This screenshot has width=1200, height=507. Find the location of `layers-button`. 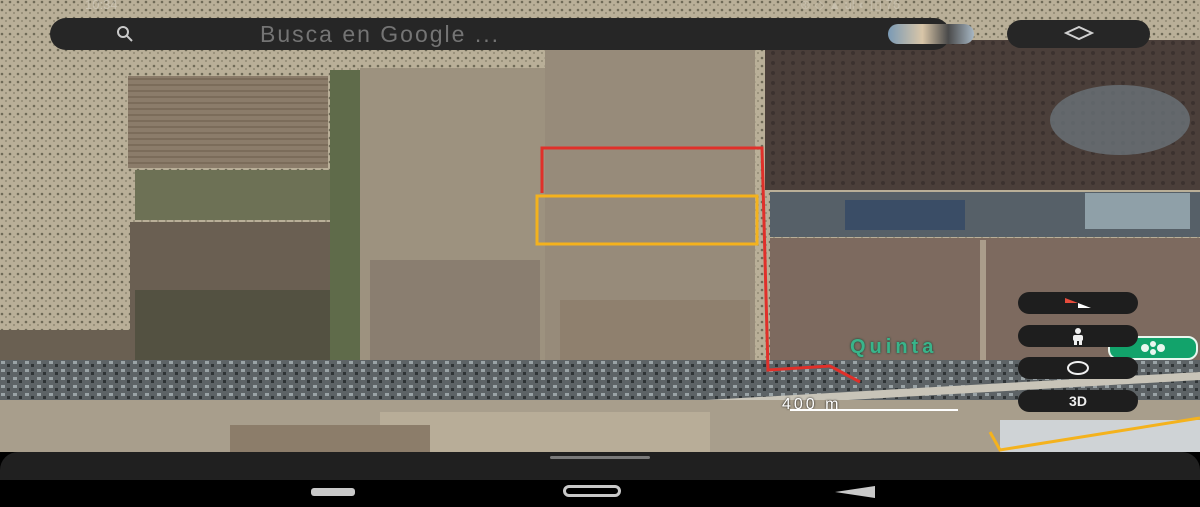

layers-button is located at coordinates (1078, 34).